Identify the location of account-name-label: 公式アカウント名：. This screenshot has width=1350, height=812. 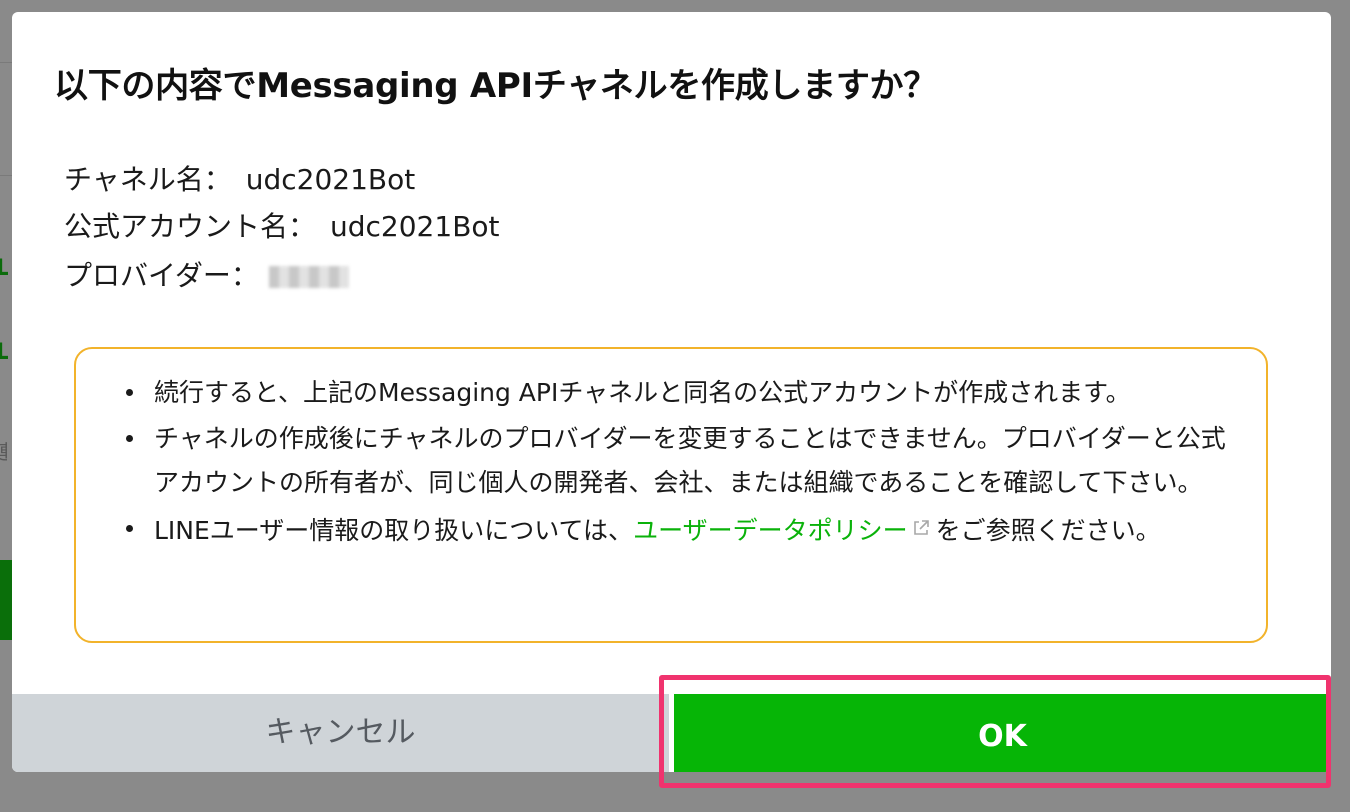
(190, 226).